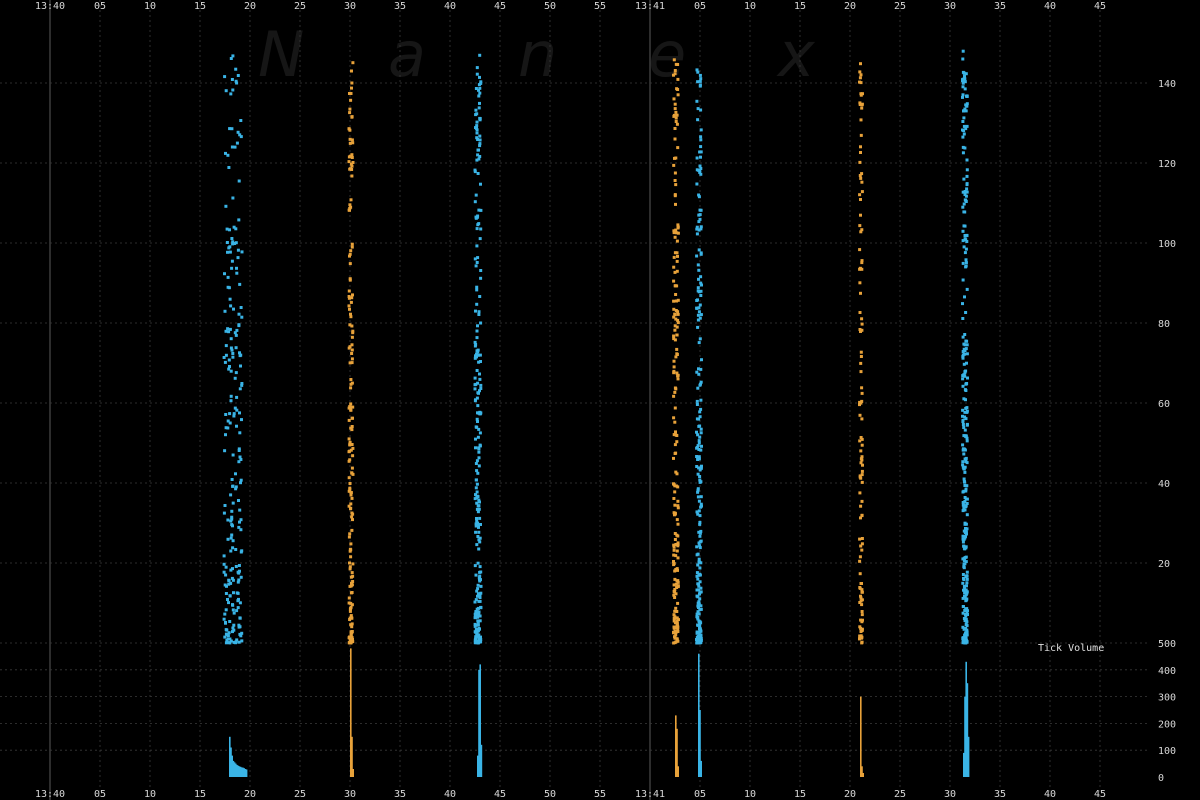 Image resolution: width=1200 pixels, height=800 pixels. Describe the element at coordinates (700, 794) in the screenshot. I see `x-tick-label-bottom: 05` at that location.